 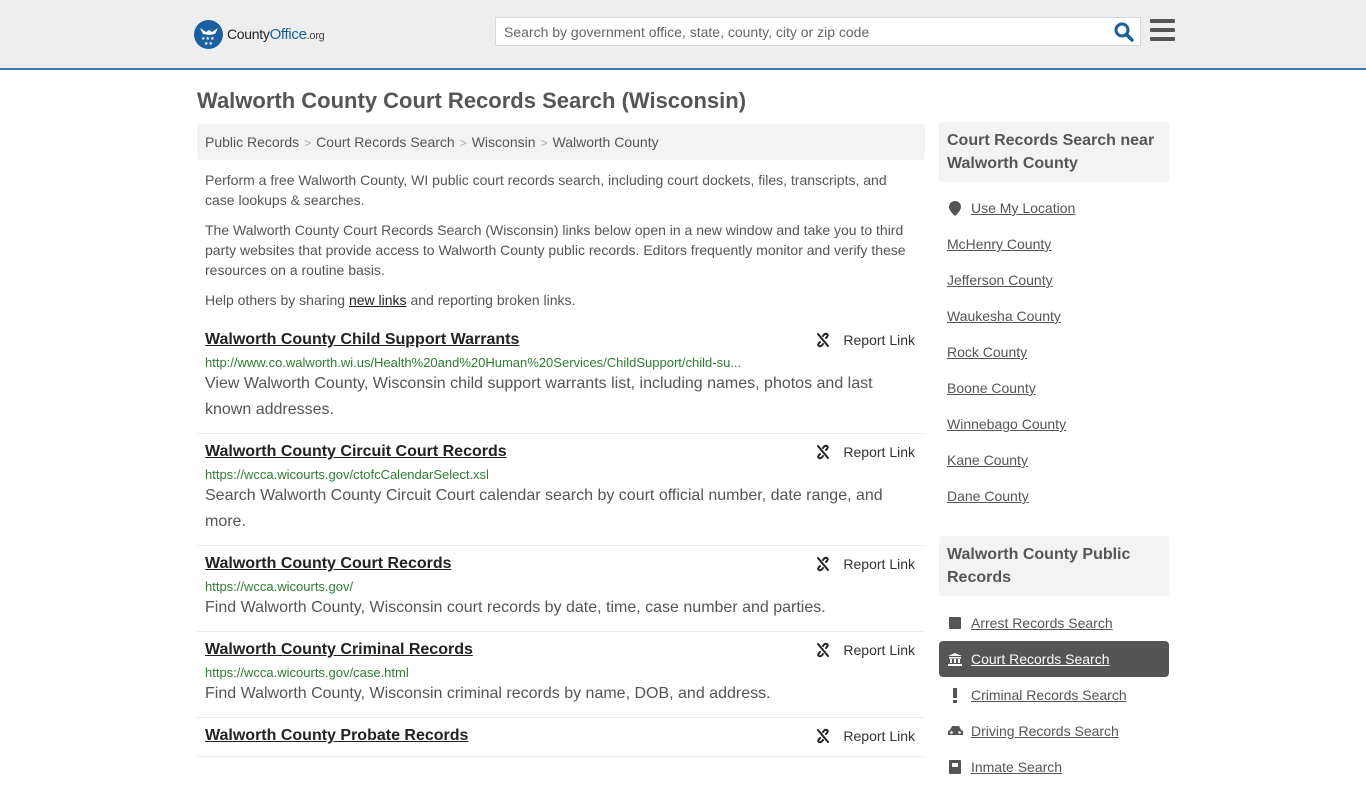 I want to click on nearby-county-jefferson: Jefferson County, so click(x=1054, y=280).